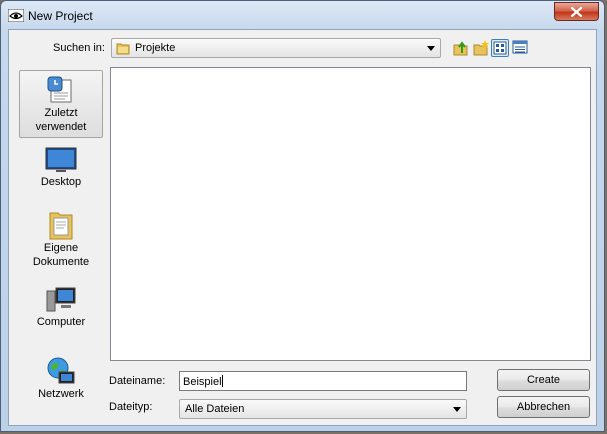 Image resolution: width=607 pixels, height=434 pixels. What do you see at coordinates (481, 48) in the screenshot?
I see `new-folder-icon` at bounding box center [481, 48].